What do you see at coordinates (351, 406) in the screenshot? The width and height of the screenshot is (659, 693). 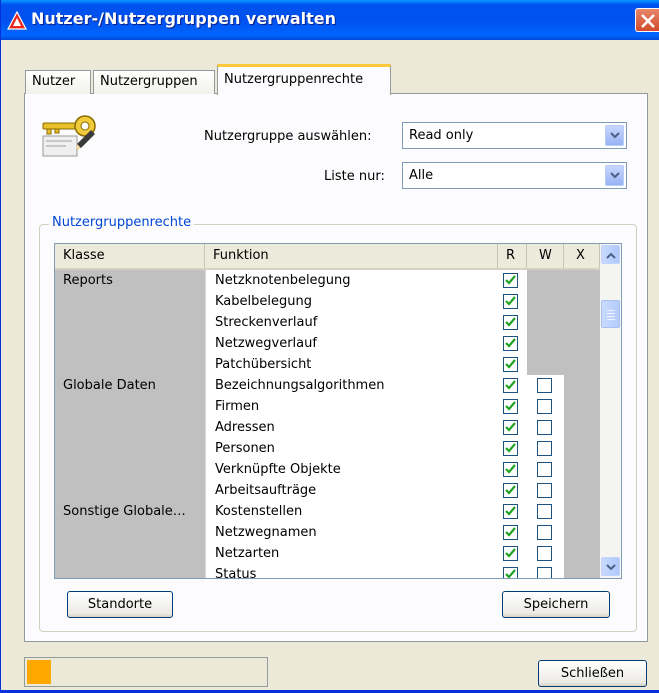 I see `cell-funktion: Firmen` at bounding box center [351, 406].